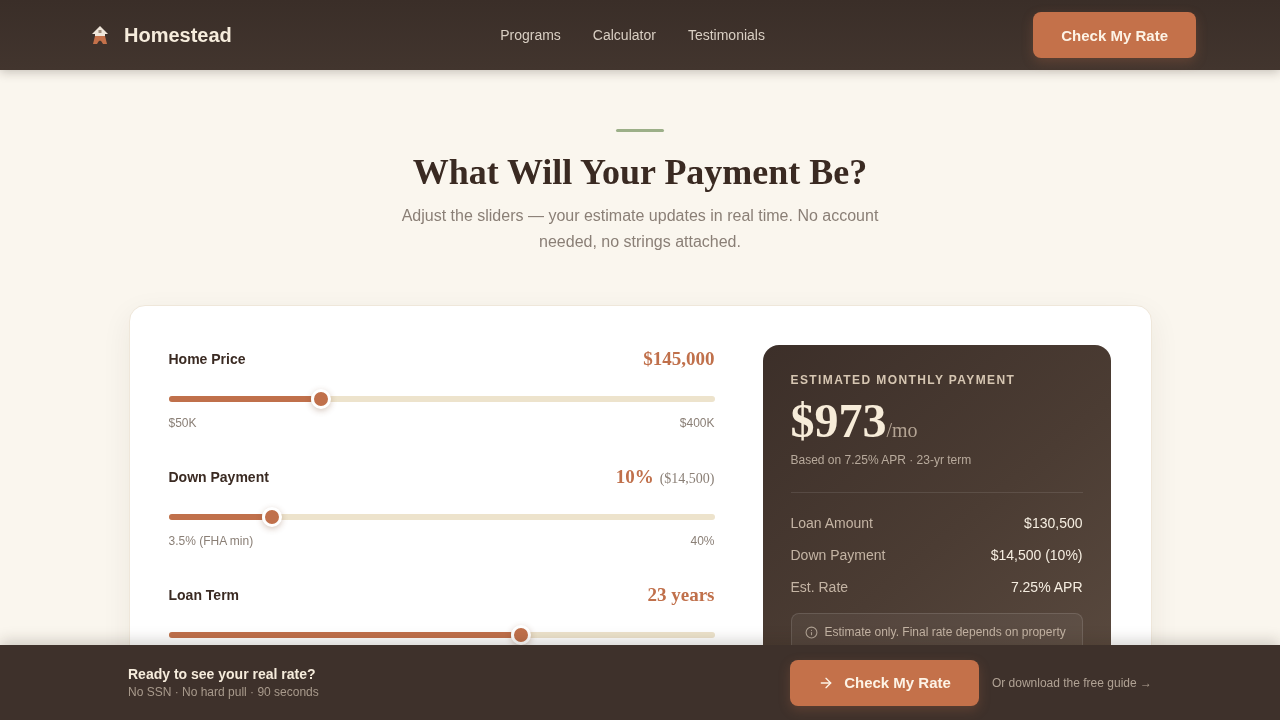 This screenshot has width=1280, height=720. What do you see at coordinates (903, 380) in the screenshot?
I see `summary-eyebrow: ESTIMATED MONTHLY PAYMENT` at bounding box center [903, 380].